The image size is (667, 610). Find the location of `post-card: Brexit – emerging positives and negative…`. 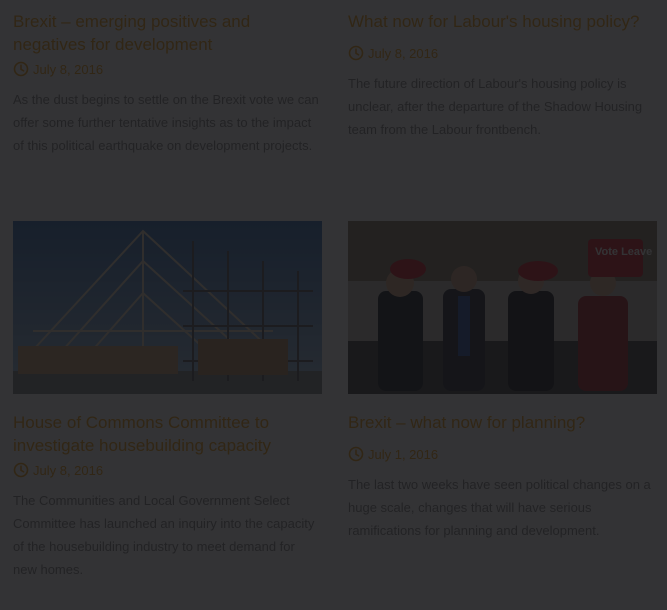

post-card: Brexit – emerging positives and negative… is located at coordinates (167, 83).